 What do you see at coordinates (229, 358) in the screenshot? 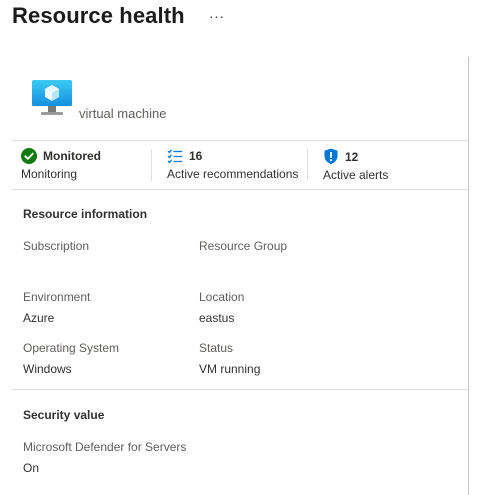
I see `status-field: Status VM running` at bounding box center [229, 358].